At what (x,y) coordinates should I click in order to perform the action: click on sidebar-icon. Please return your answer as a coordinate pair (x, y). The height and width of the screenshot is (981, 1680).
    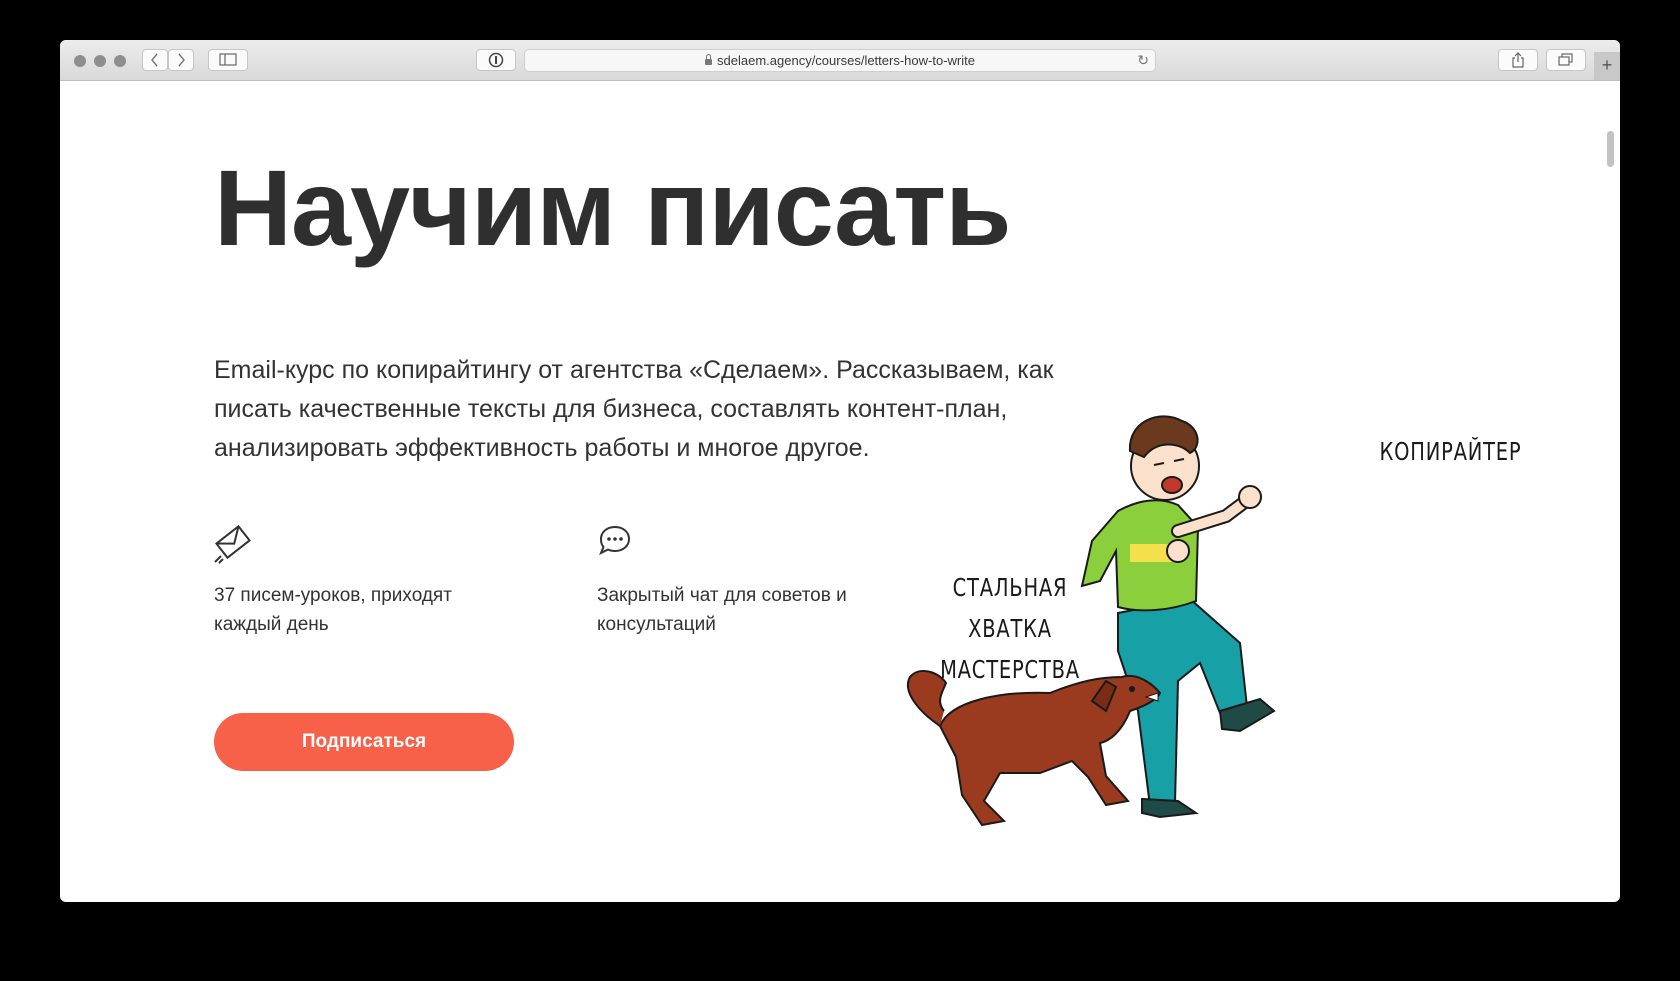
    Looking at the image, I should click on (228, 59).